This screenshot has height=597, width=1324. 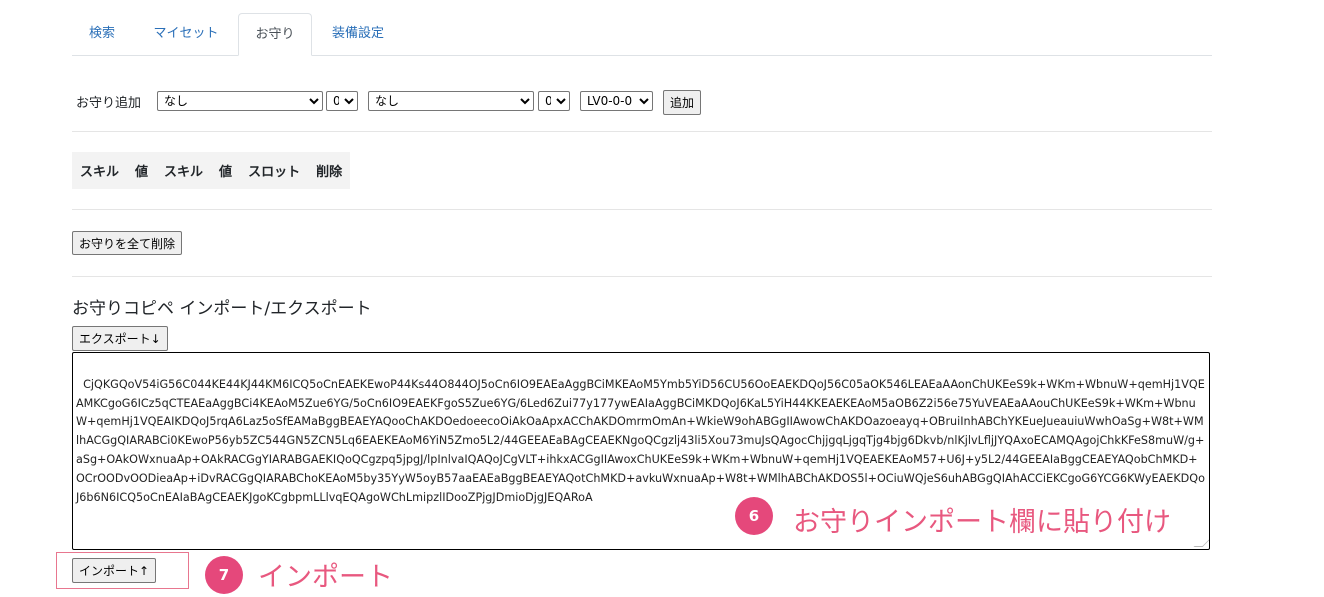 What do you see at coordinates (754, 516) in the screenshot?
I see `annotation-badge-6: 6` at bounding box center [754, 516].